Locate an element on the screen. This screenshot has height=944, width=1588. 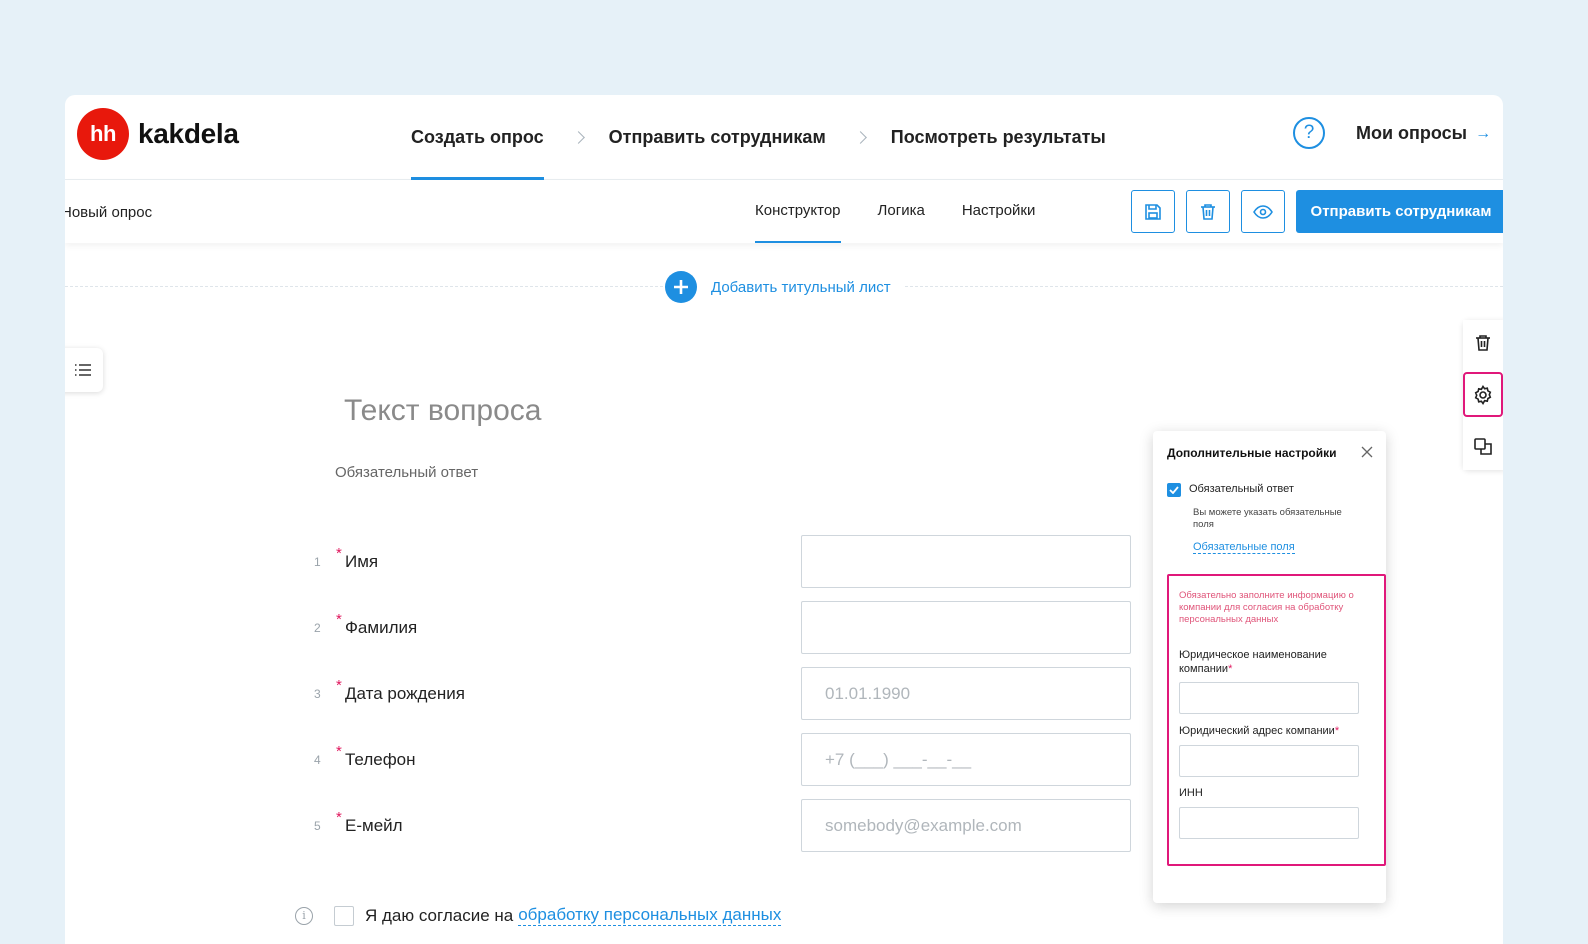
company-address-label: Юридический адрес компании* is located at coordinates (1279, 731).